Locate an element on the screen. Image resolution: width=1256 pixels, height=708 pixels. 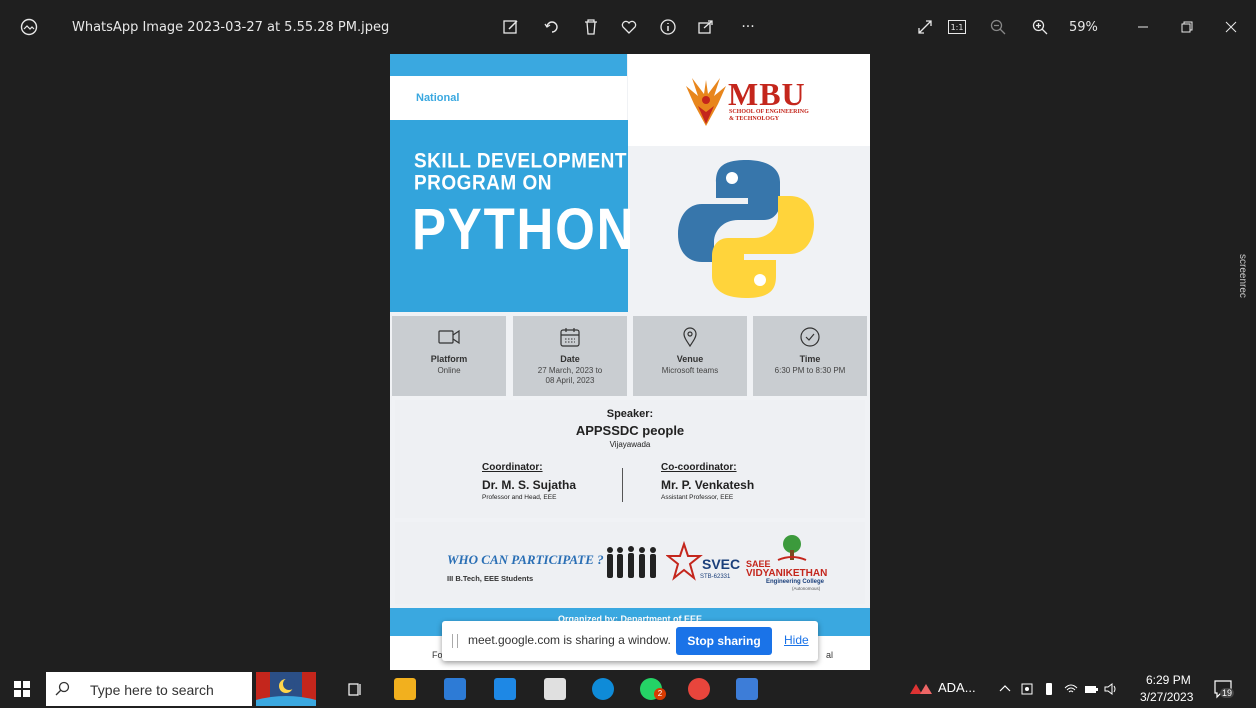
actual-size-icon: 1:1 is located at coordinates (957, 27).